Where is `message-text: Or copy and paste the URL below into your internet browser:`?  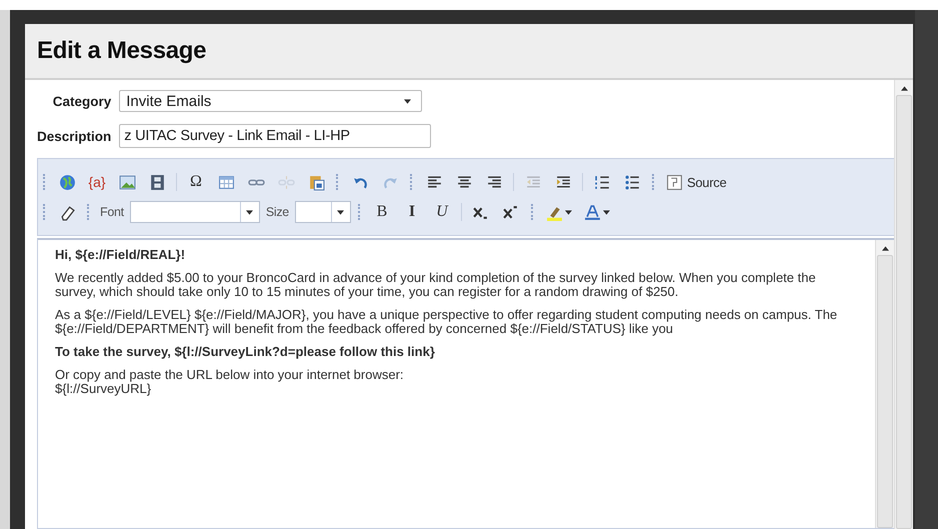
message-text: Or copy and paste the URL below into your internet browser: is located at coordinates (230, 375).